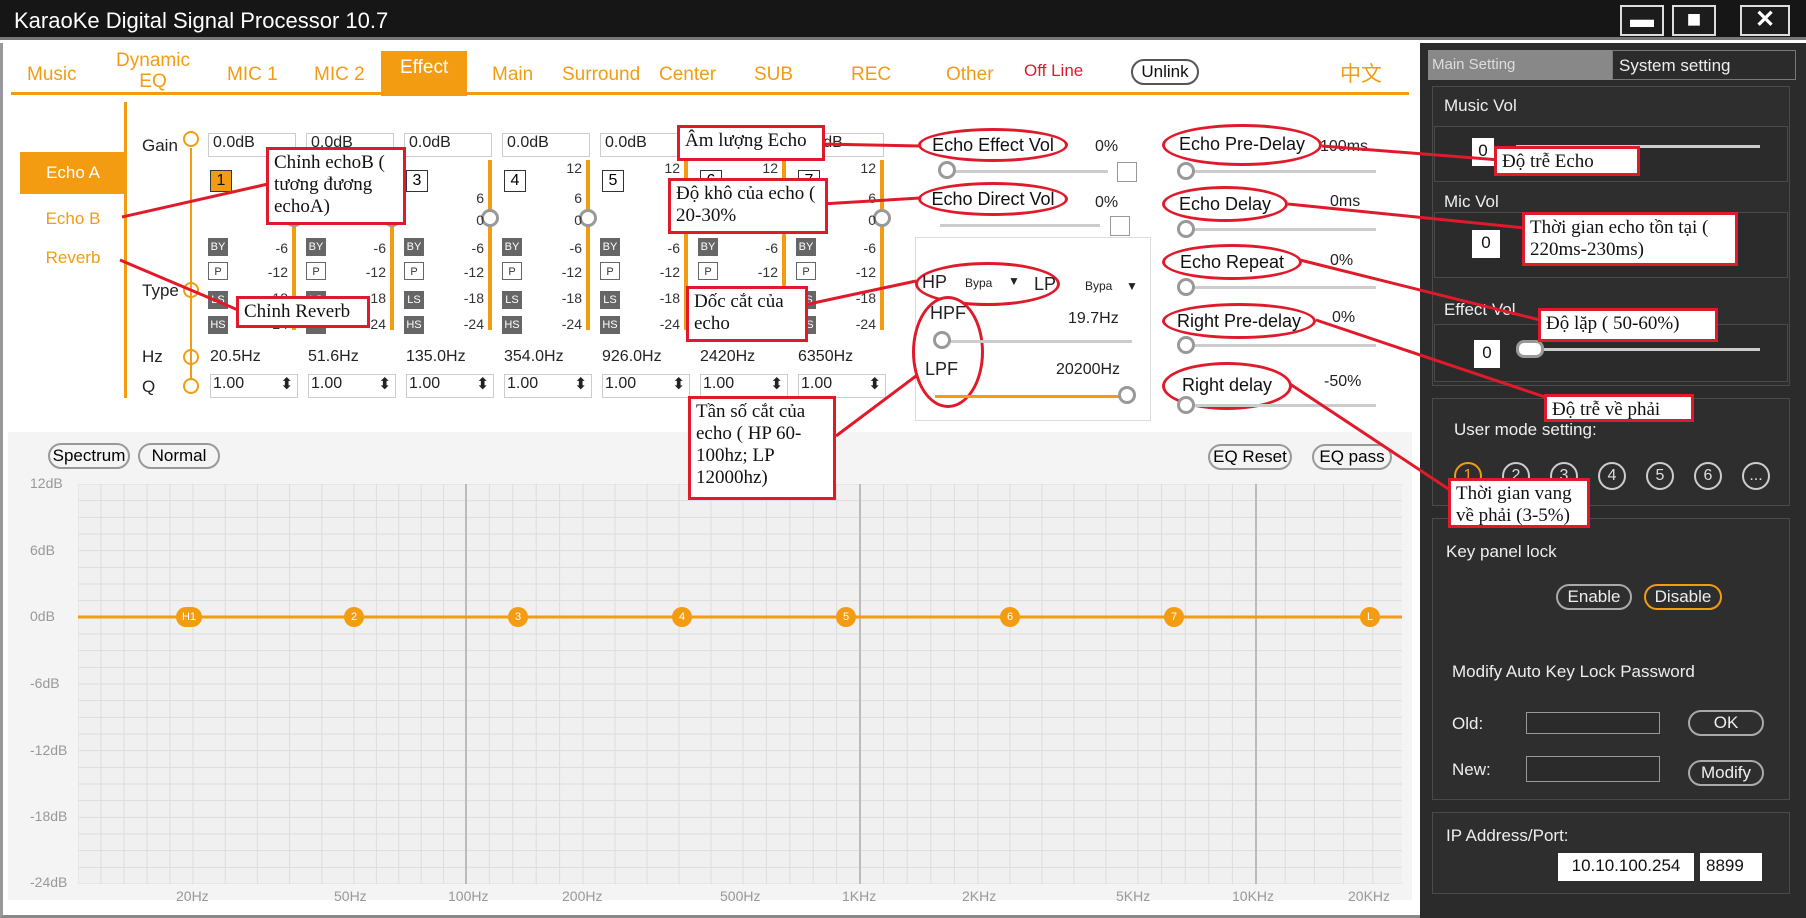  What do you see at coordinates (1630, 239) in the screenshot?
I see `annotation-echo-delay: Thời gian echo tồn tại ( 220ms-230ms)` at bounding box center [1630, 239].